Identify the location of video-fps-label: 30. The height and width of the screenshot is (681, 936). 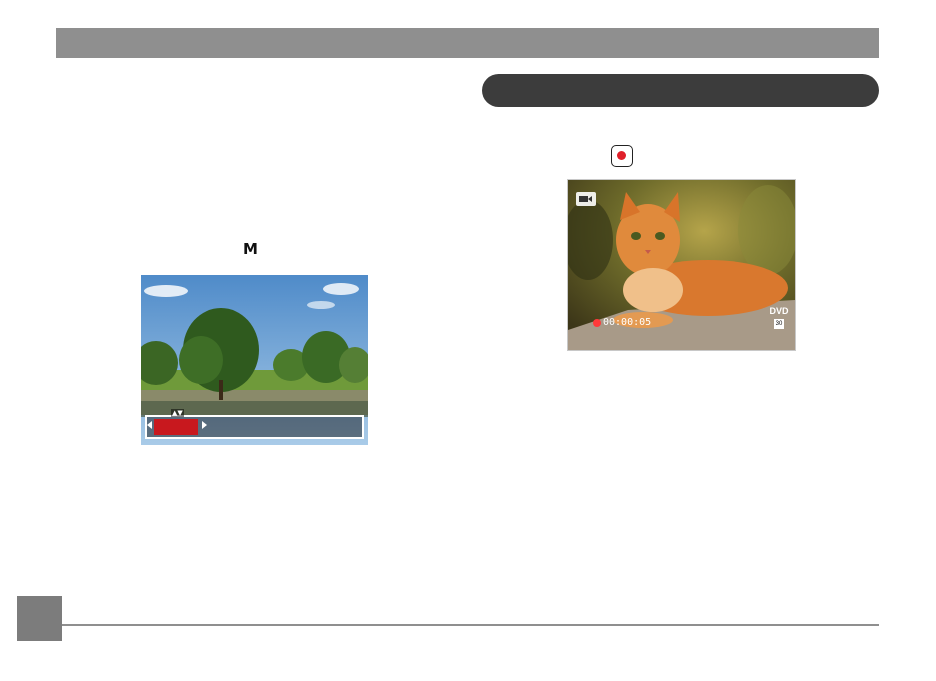
(779, 324).